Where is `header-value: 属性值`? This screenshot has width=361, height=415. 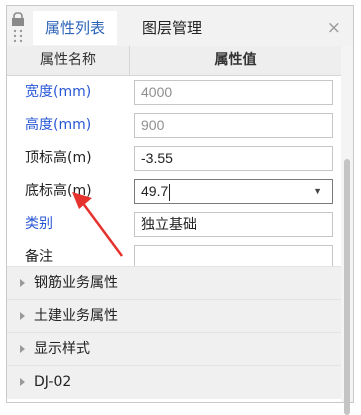 header-value: 属性值 is located at coordinates (235, 60).